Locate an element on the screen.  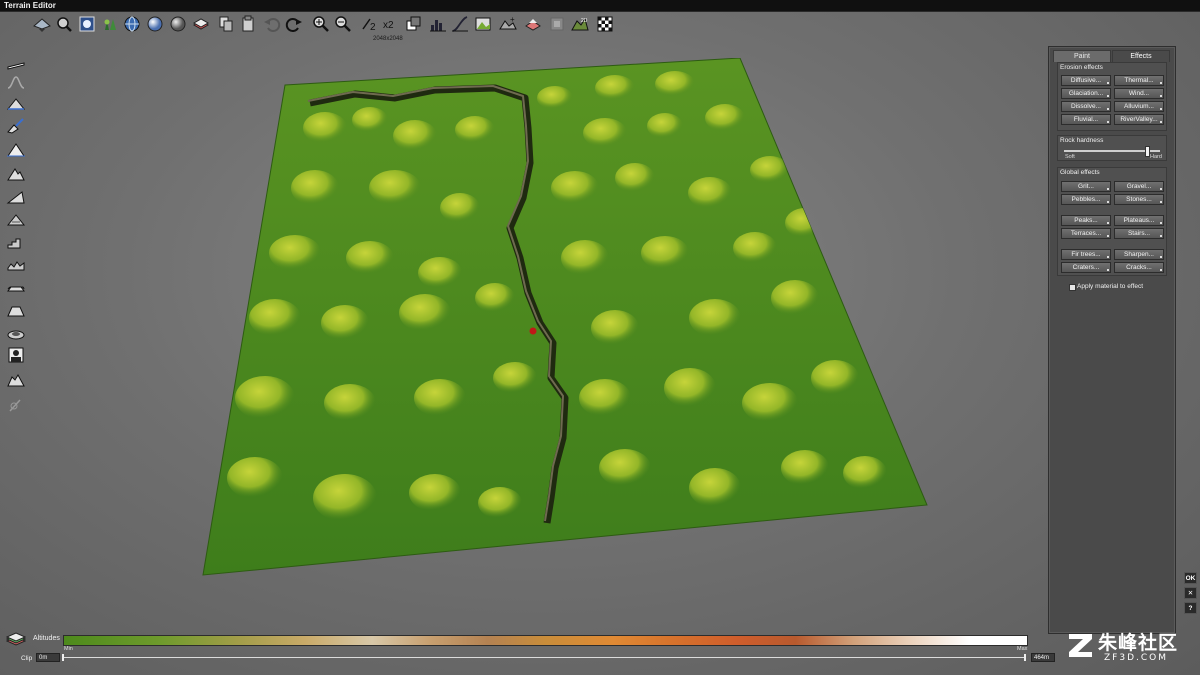
select-icon is located at coordinates (557, 24).